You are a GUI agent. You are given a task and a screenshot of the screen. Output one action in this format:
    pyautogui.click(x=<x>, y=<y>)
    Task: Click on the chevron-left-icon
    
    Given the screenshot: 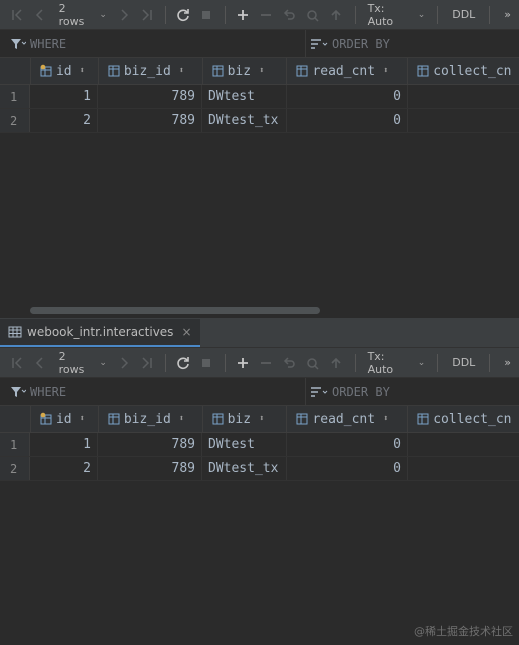 What is the action you would take?
    pyautogui.click(x=39, y=14)
    